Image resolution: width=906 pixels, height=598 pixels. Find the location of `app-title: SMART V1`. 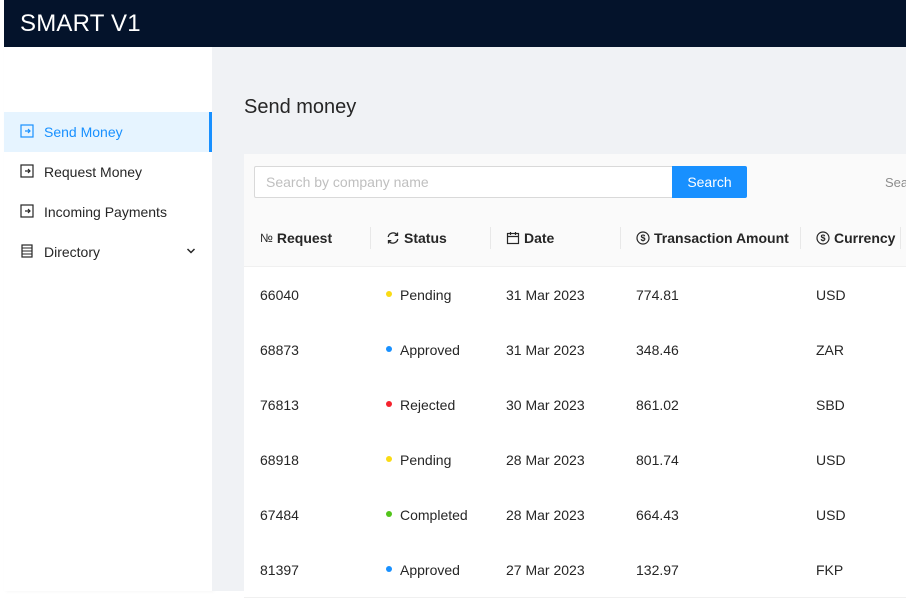

app-title: SMART V1 is located at coordinates (80, 23).